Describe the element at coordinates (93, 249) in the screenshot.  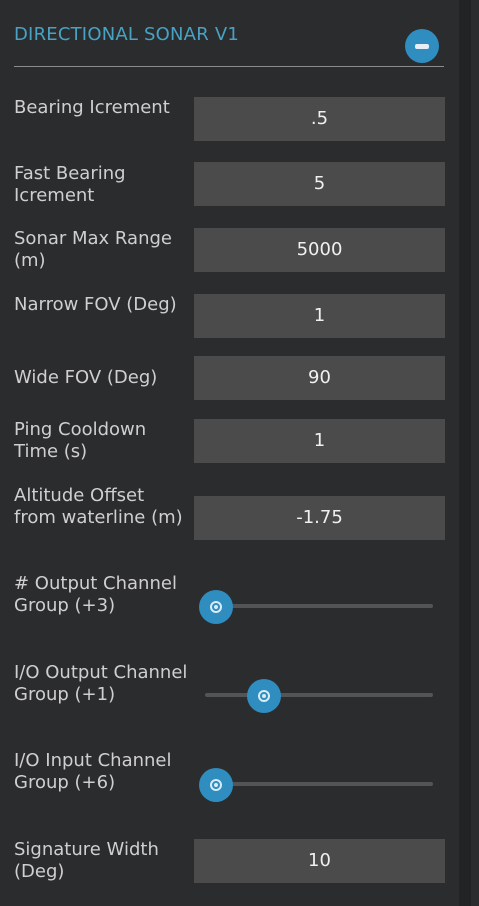
I see `field-label: Sonar Max Range (m)` at that location.